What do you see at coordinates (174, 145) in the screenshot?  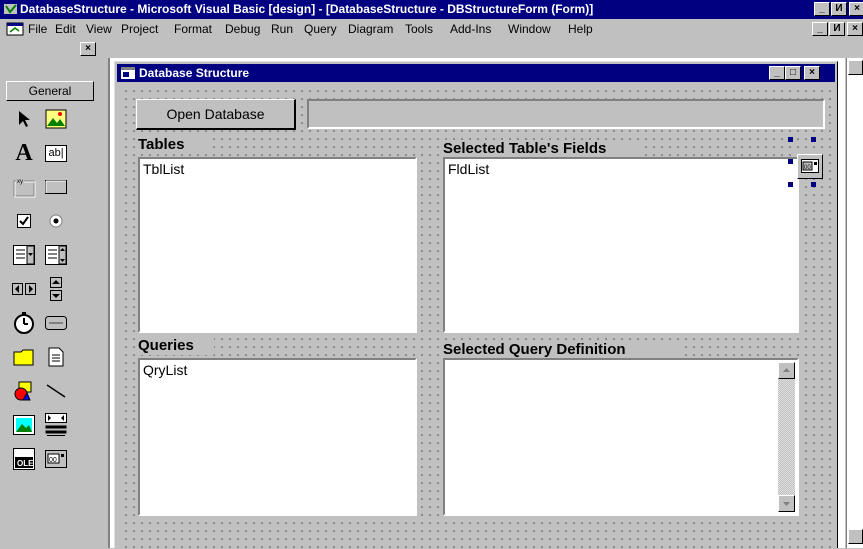 I see `tables-label: Tables` at bounding box center [174, 145].